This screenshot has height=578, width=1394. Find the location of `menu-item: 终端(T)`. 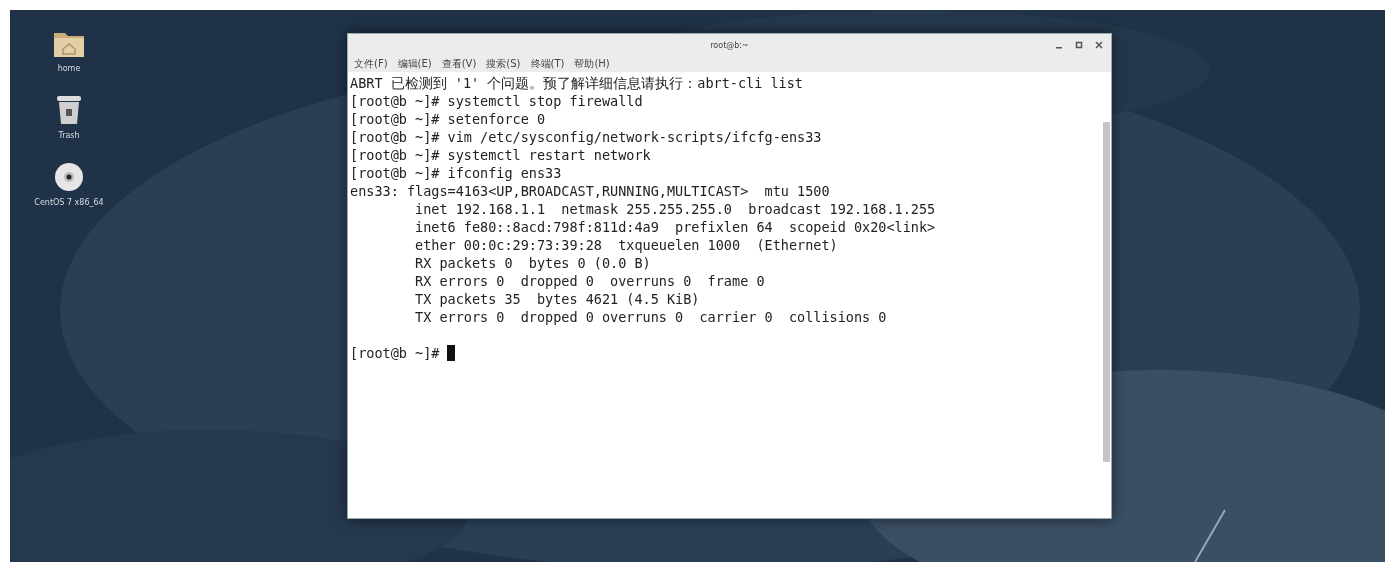

menu-item: 终端(T) is located at coordinates (547, 64).